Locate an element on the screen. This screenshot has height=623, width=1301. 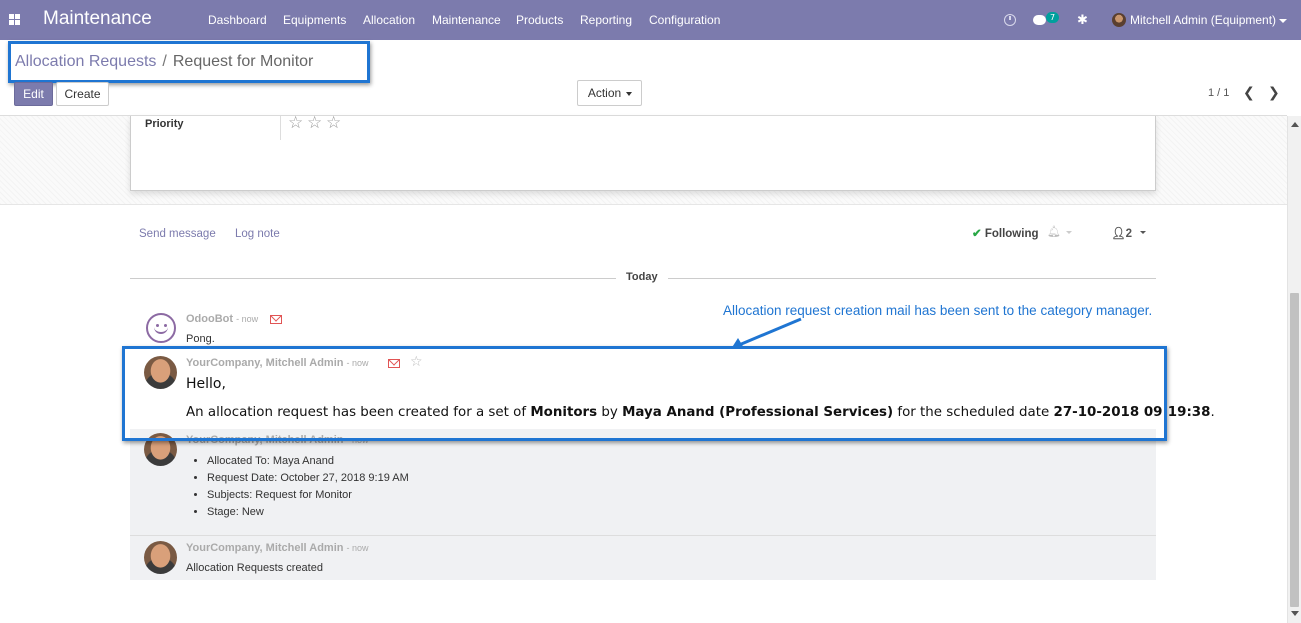
menu-dashboard: Dashboard is located at coordinates (237, 20).